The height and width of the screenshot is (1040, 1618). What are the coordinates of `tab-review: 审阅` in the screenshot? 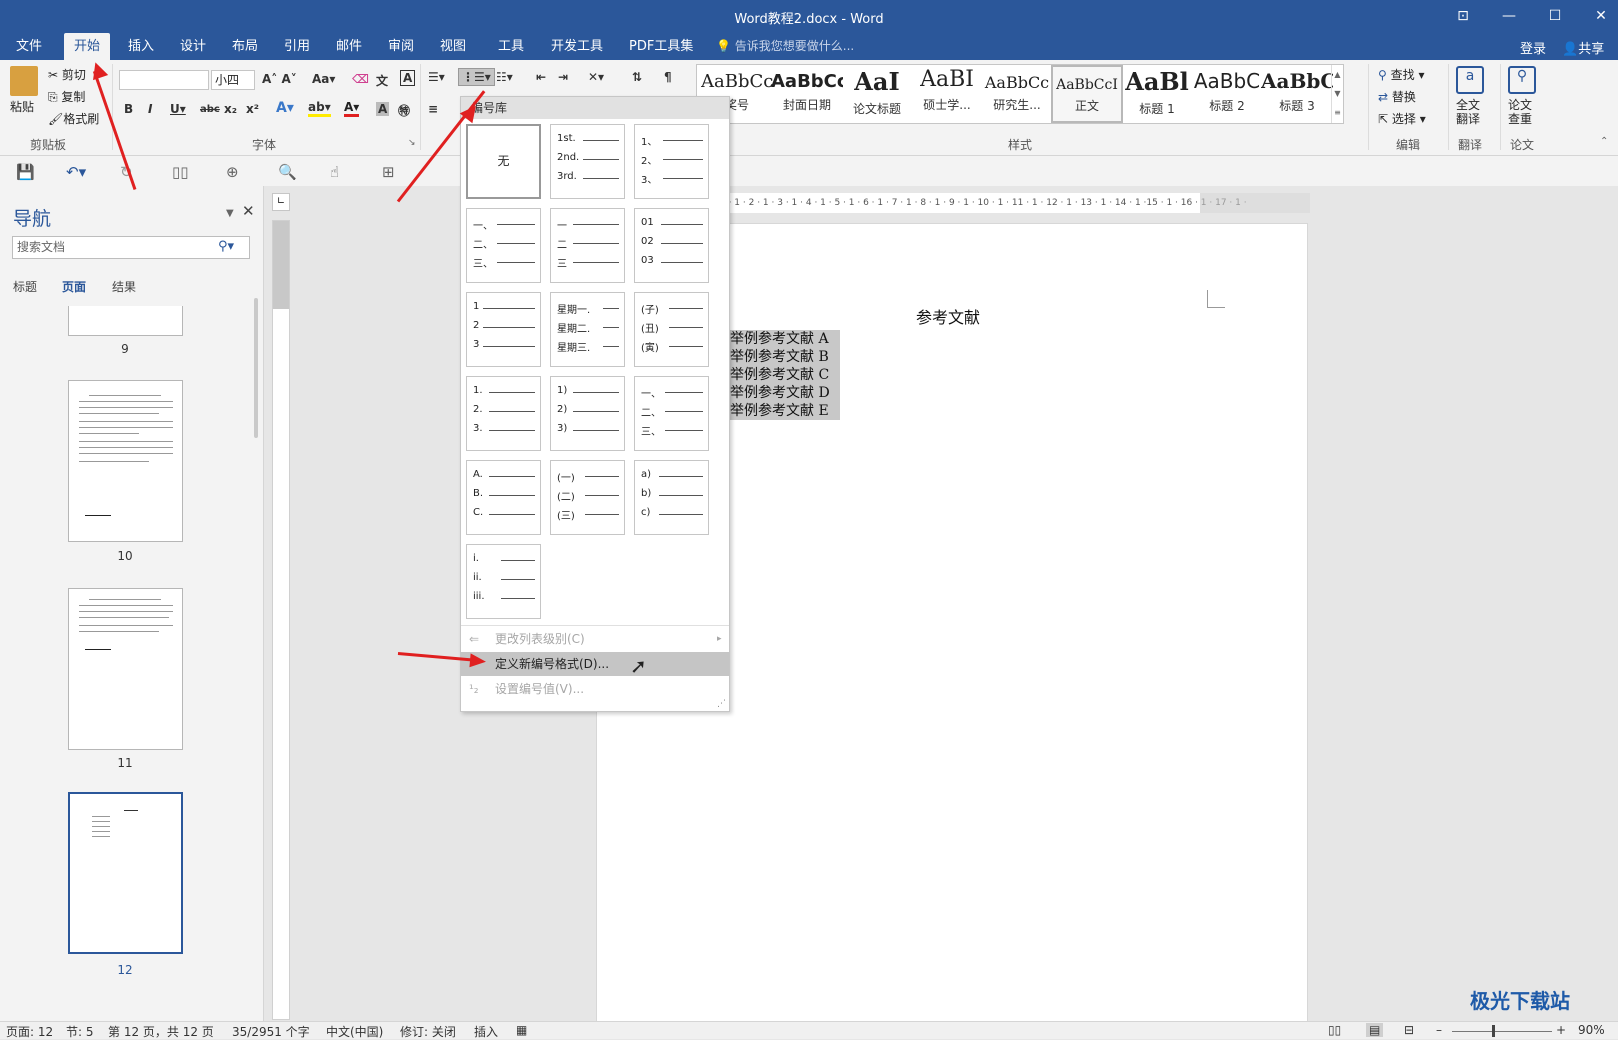 It's located at (401, 46).